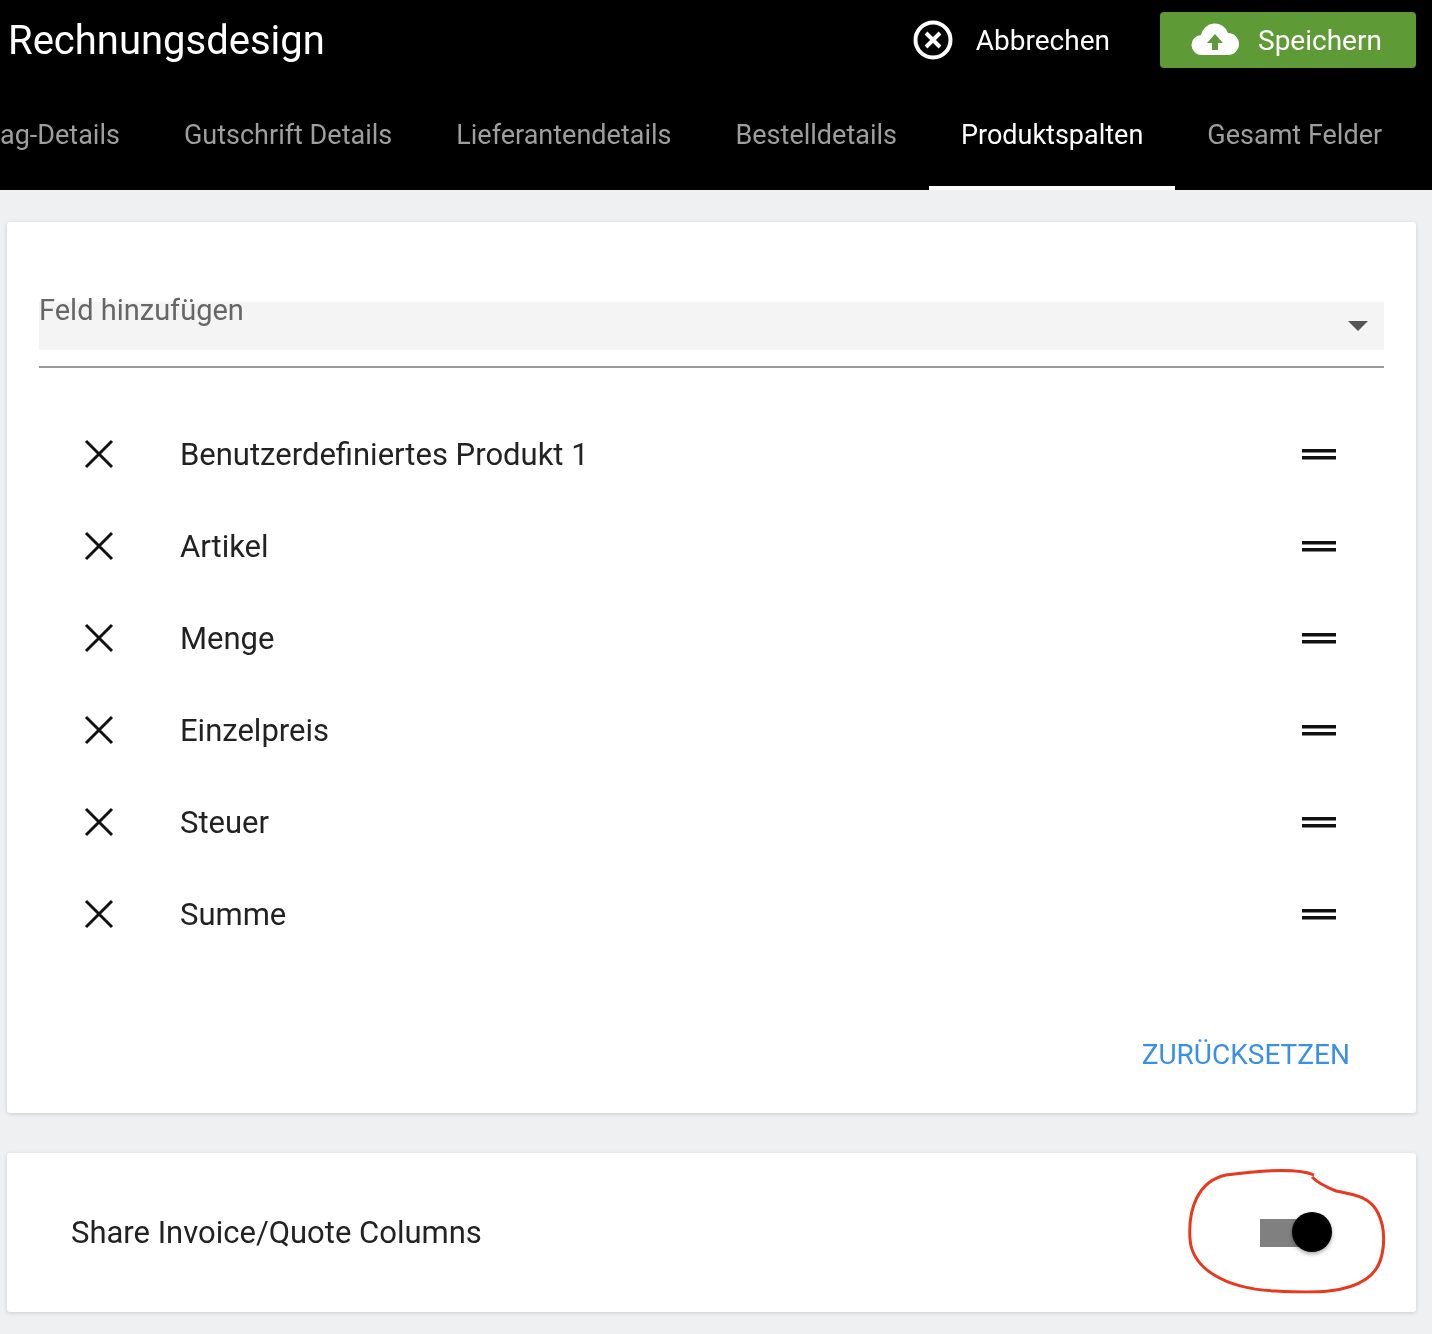  What do you see at coordinates (76, 135) in the screenshot?
I see `tab: ag-Details` at bounding box center [76, 135].